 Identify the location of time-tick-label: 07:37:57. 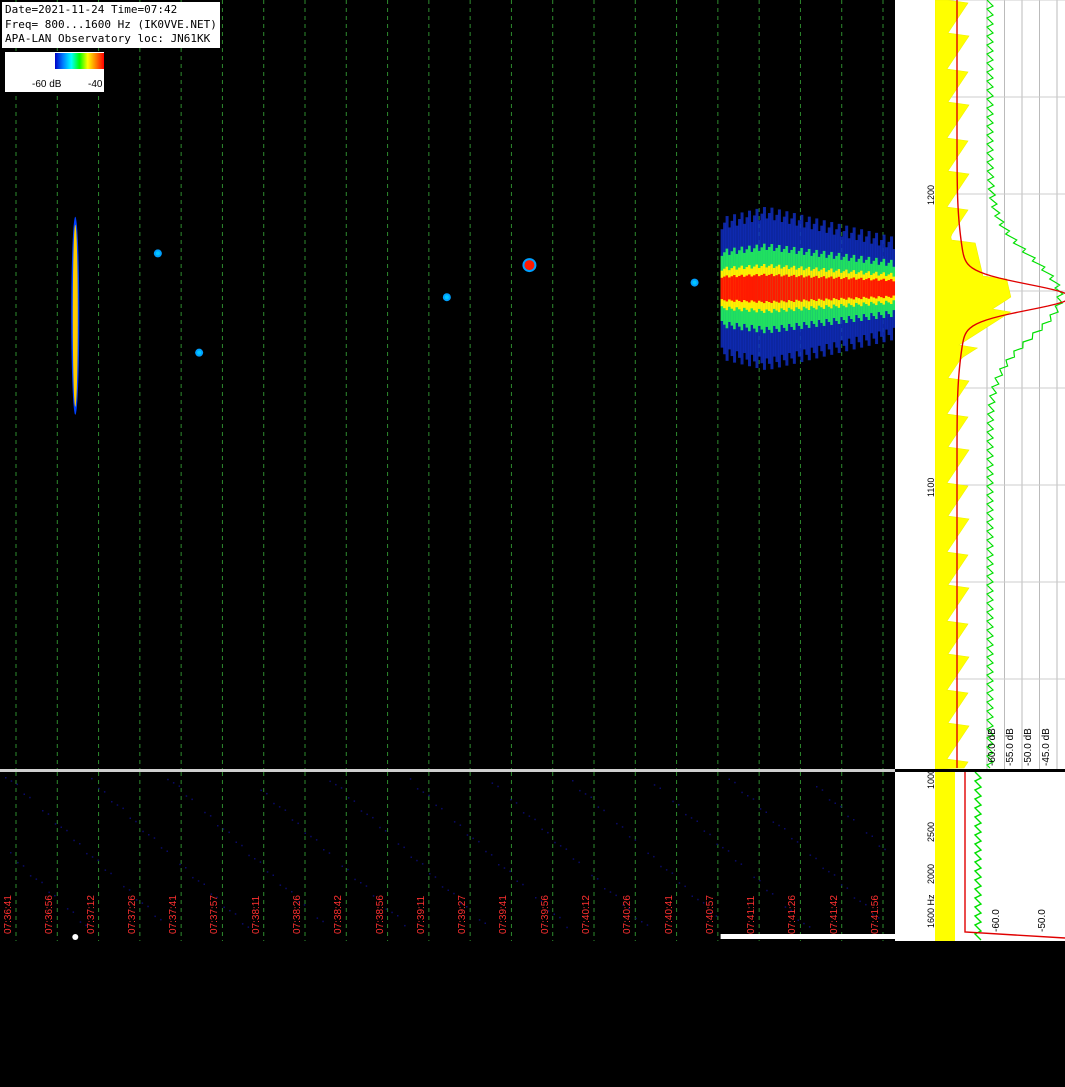
(215, 914).